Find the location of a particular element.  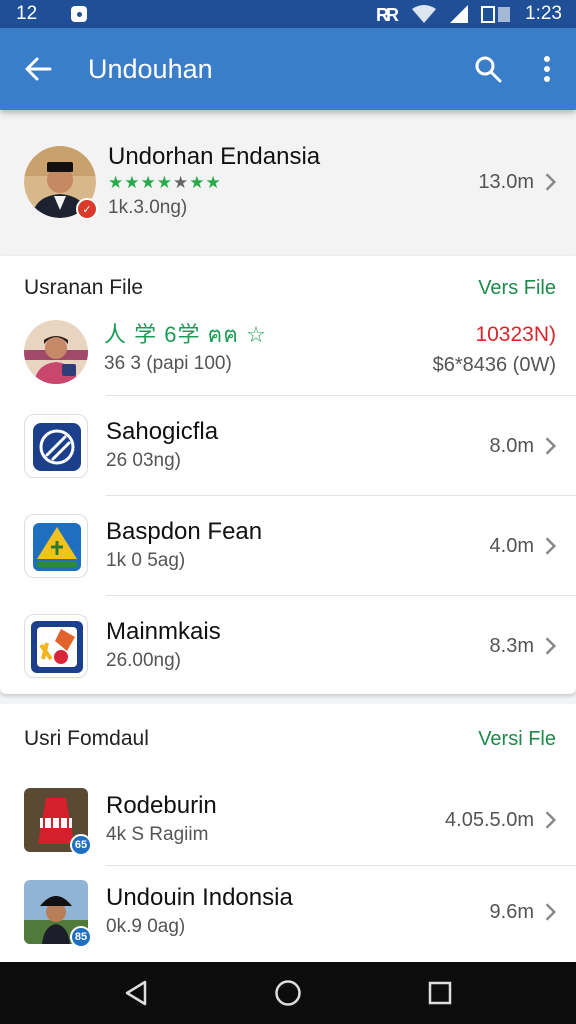

item-size: 8.0m is located at coordinates (511, 445).